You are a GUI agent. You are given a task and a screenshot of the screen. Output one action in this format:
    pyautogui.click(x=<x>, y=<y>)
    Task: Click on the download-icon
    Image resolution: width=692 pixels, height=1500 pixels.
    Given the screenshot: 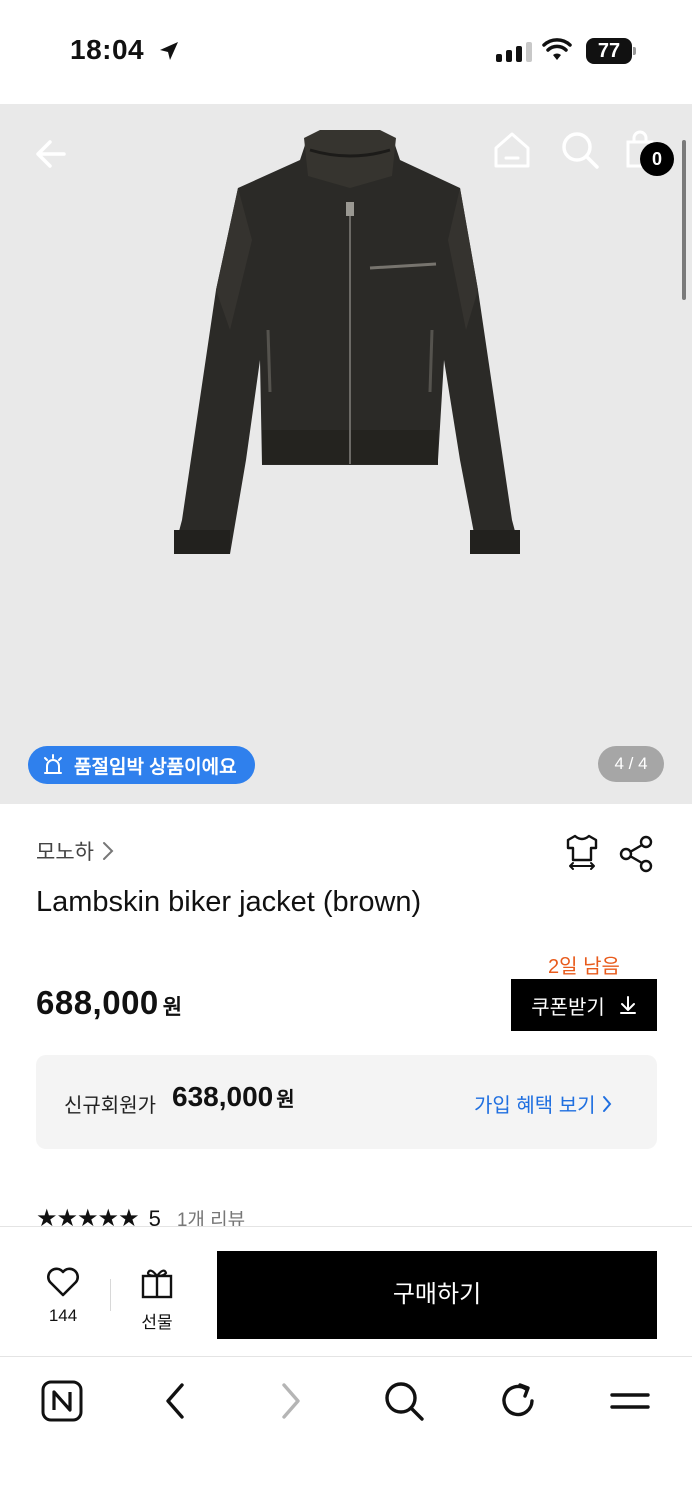 What is the action you would take?
    pyautogui.click(x=627, y=1005)
    